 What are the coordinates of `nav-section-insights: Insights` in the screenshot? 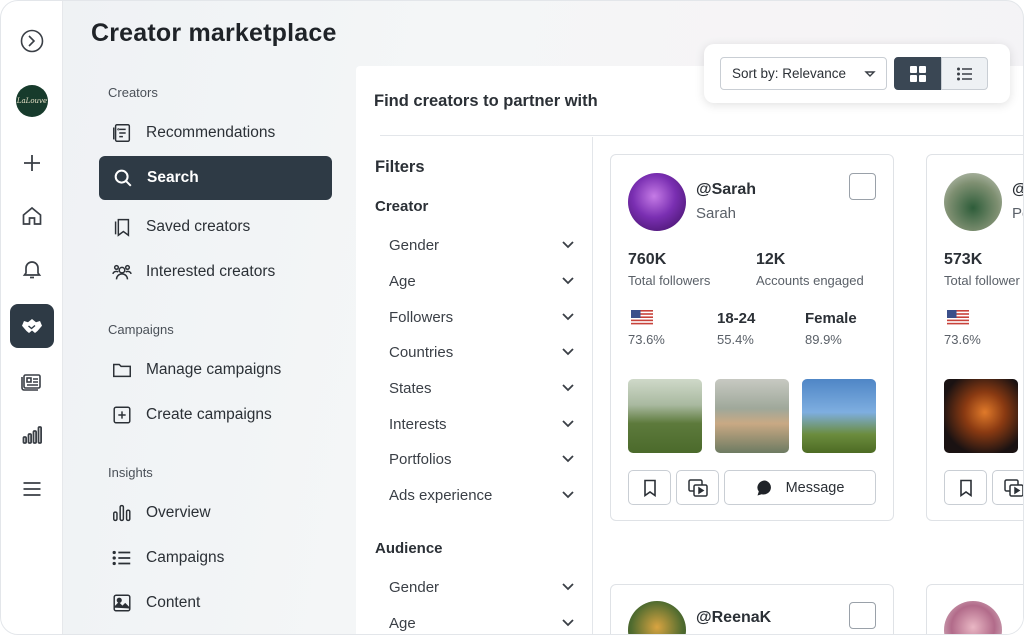 It's located at (130, 472).